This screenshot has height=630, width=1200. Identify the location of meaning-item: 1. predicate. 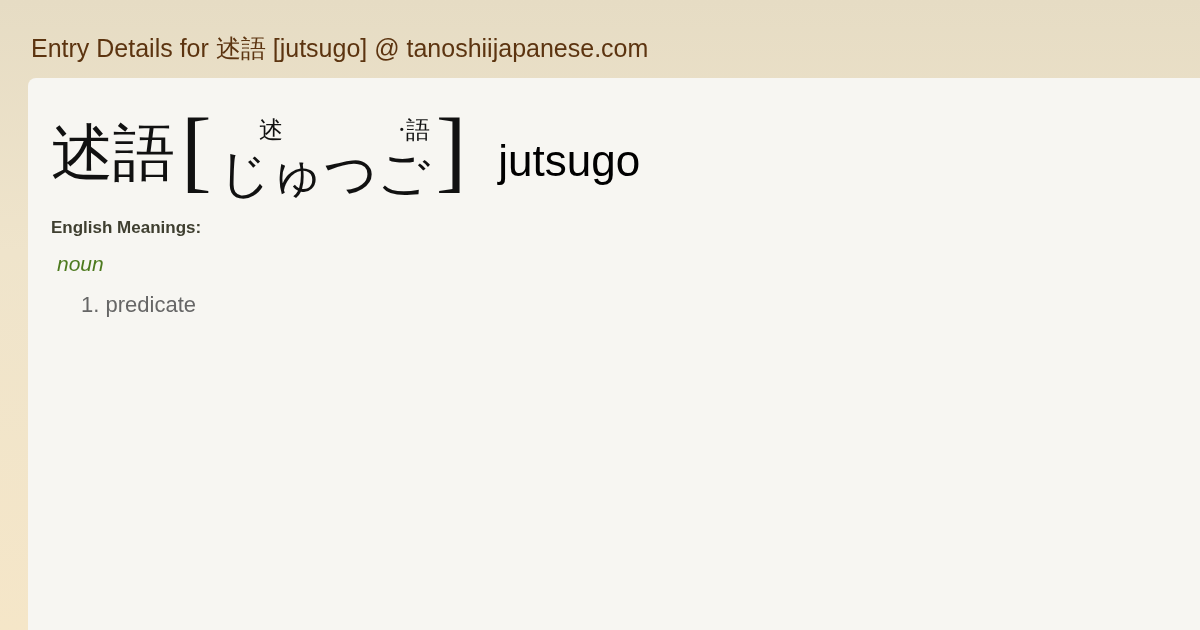
(138, 305).